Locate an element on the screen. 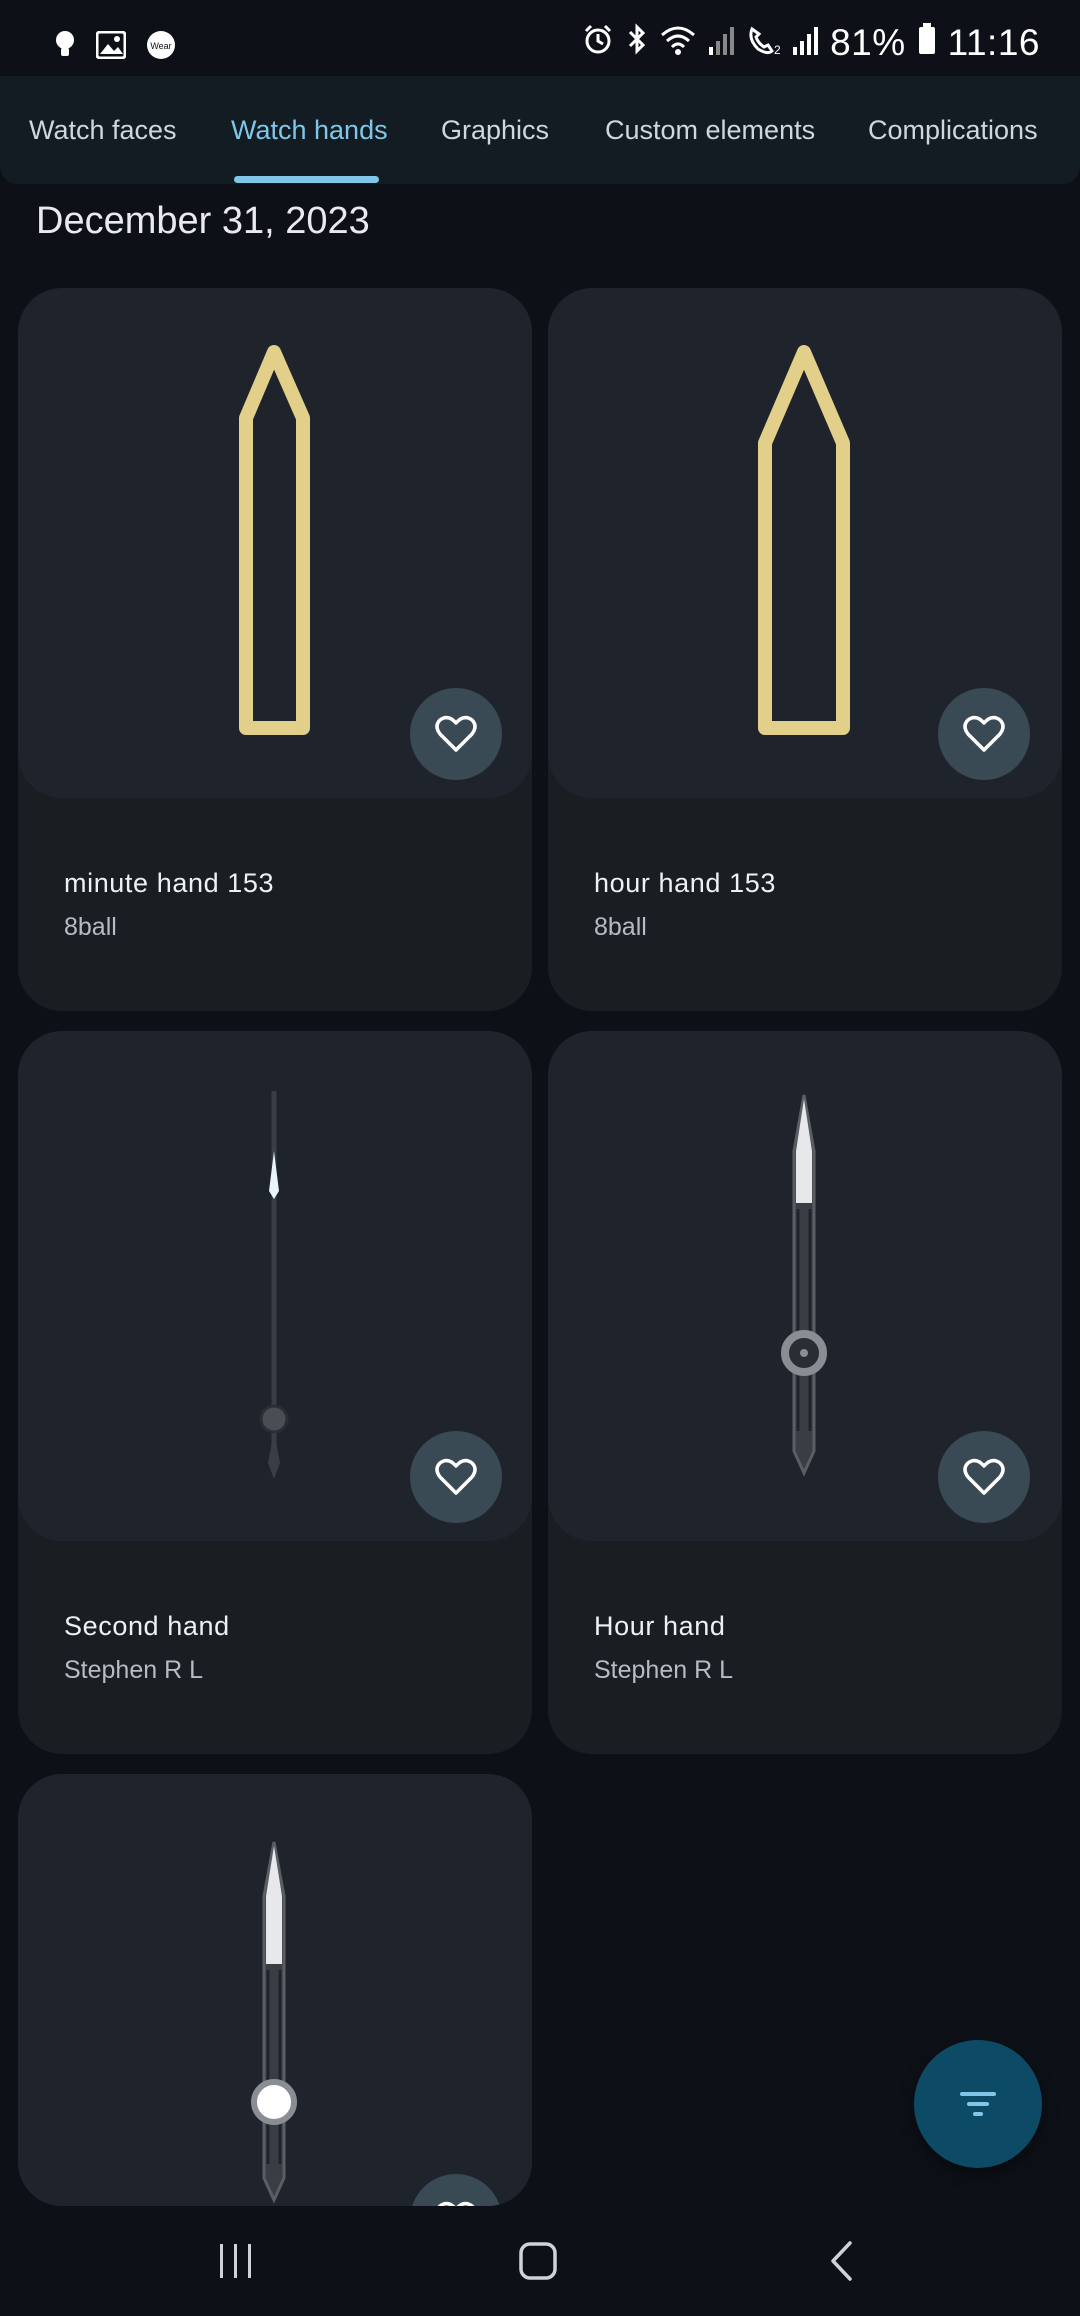 This screenshot has height=2316, width=1080. card-title: hour hand 153 is located at coordinates (685, 883).